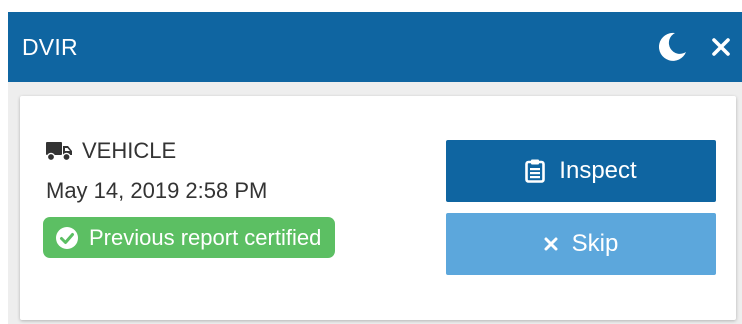  Describe the element at coordinates (551, 244) in the screenshot. I see `x-icon` at that location.